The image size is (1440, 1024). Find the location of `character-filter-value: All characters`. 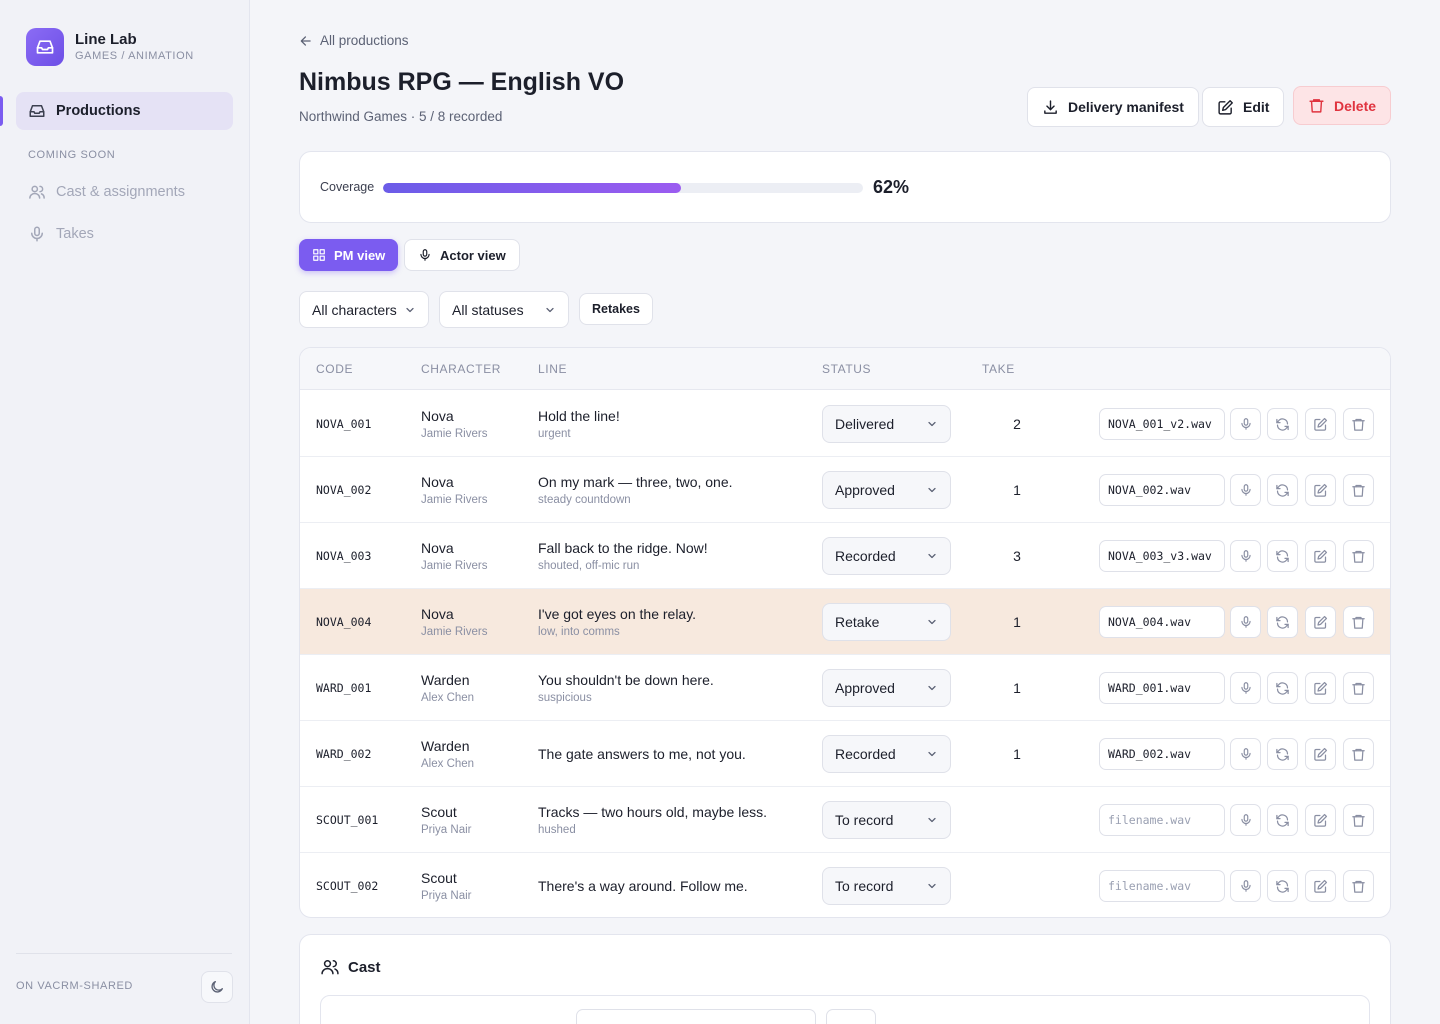

character-filter-value: All characters is located at coordinates (354, 309).